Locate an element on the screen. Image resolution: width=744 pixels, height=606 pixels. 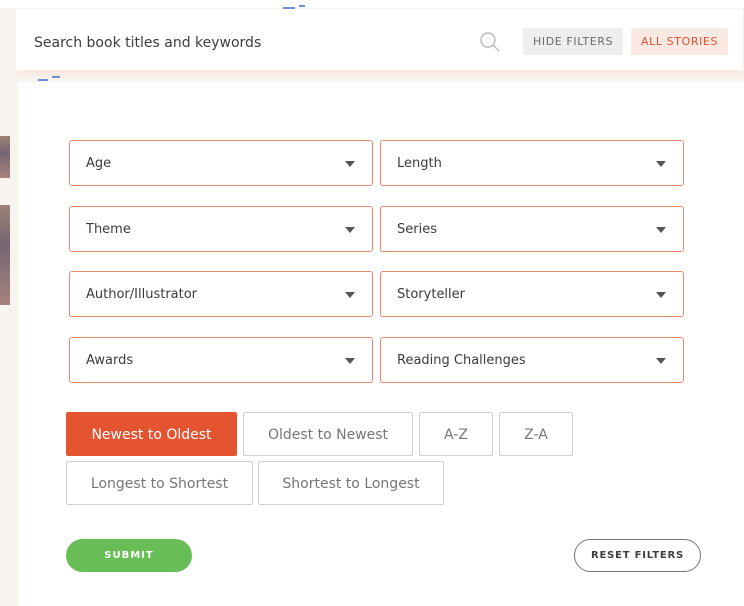
dropdown-label: Age is located at coordinates (99, 163).